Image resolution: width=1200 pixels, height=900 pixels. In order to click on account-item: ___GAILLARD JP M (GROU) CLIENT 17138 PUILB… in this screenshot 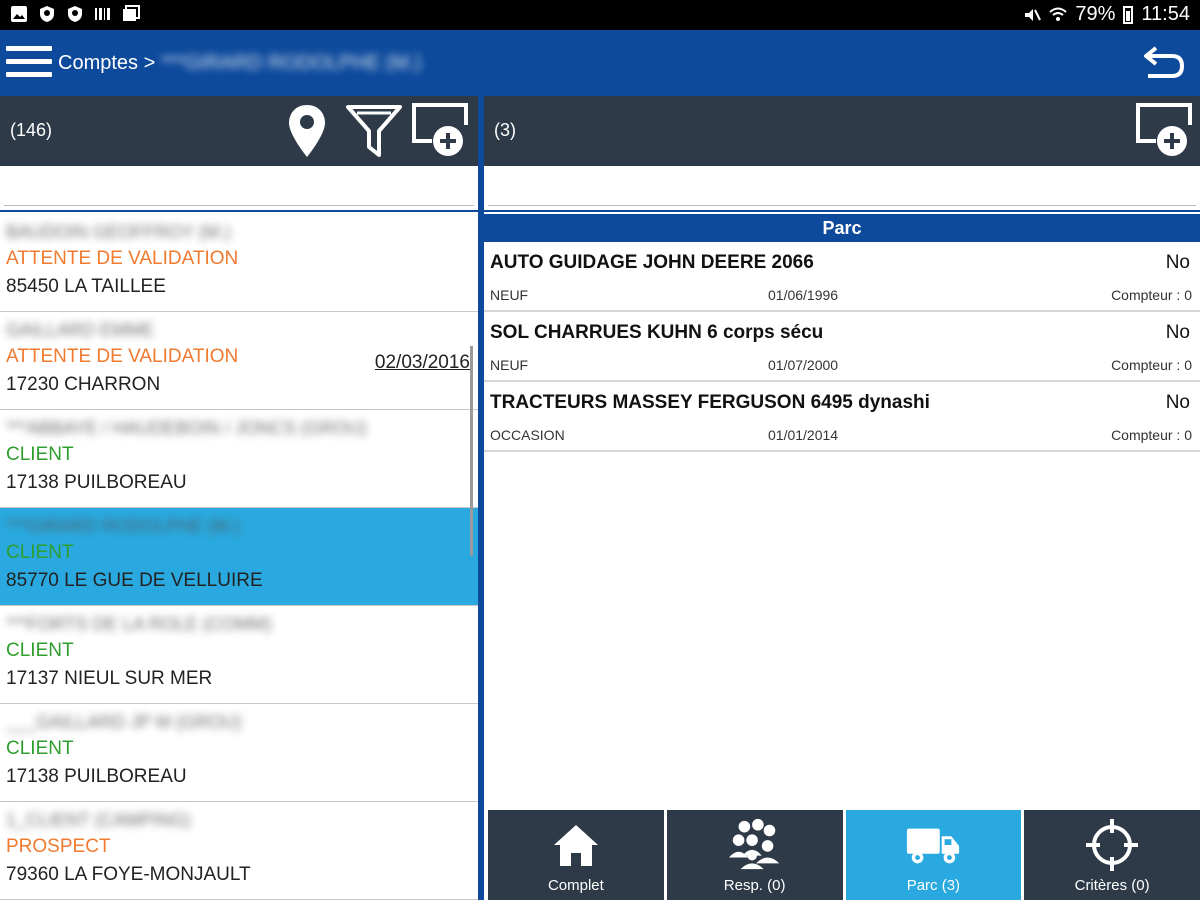, I will do `click(239, 753)`.